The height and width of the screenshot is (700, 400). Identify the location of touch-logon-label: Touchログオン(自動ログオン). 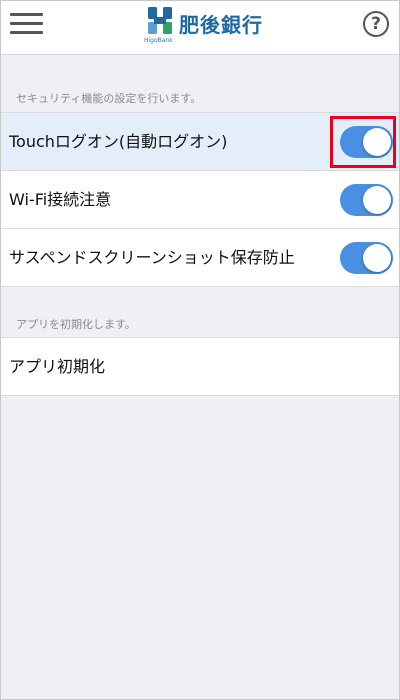
(118, 141).